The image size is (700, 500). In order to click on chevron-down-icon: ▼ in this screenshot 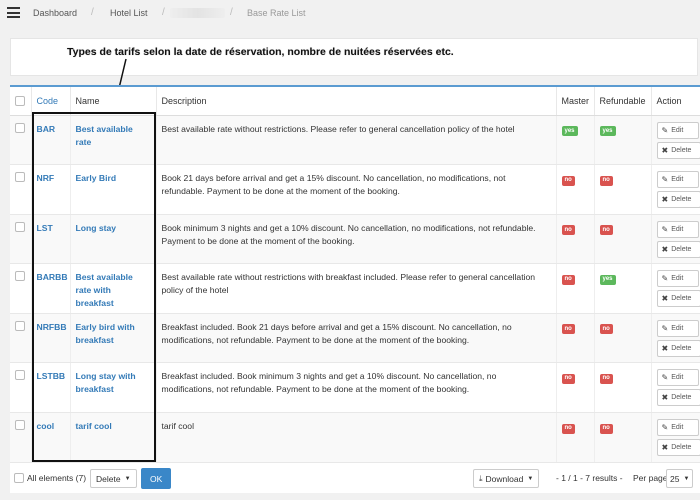, I will do `click(127, 478)`.